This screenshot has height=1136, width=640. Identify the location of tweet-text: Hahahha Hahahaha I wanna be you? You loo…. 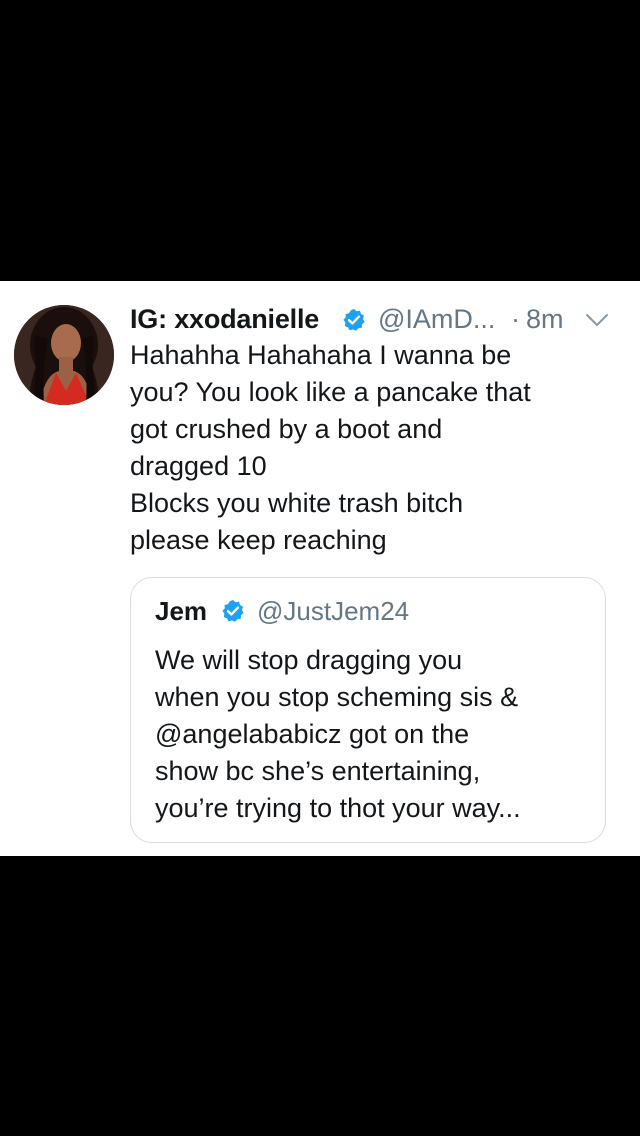
(375, 448).